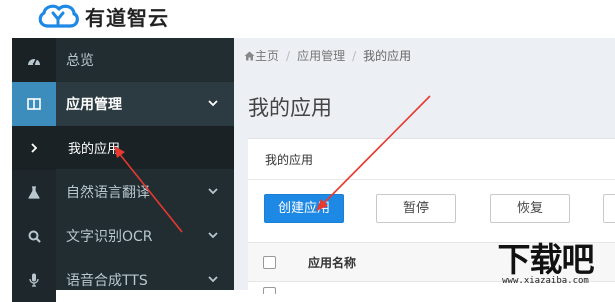 The width and height of the screenshot is (615, 302). What do you see at coordinates (307, 18) in the screenshot?
I see `top-bar: 有道智云` at bounding box center [307, 18].